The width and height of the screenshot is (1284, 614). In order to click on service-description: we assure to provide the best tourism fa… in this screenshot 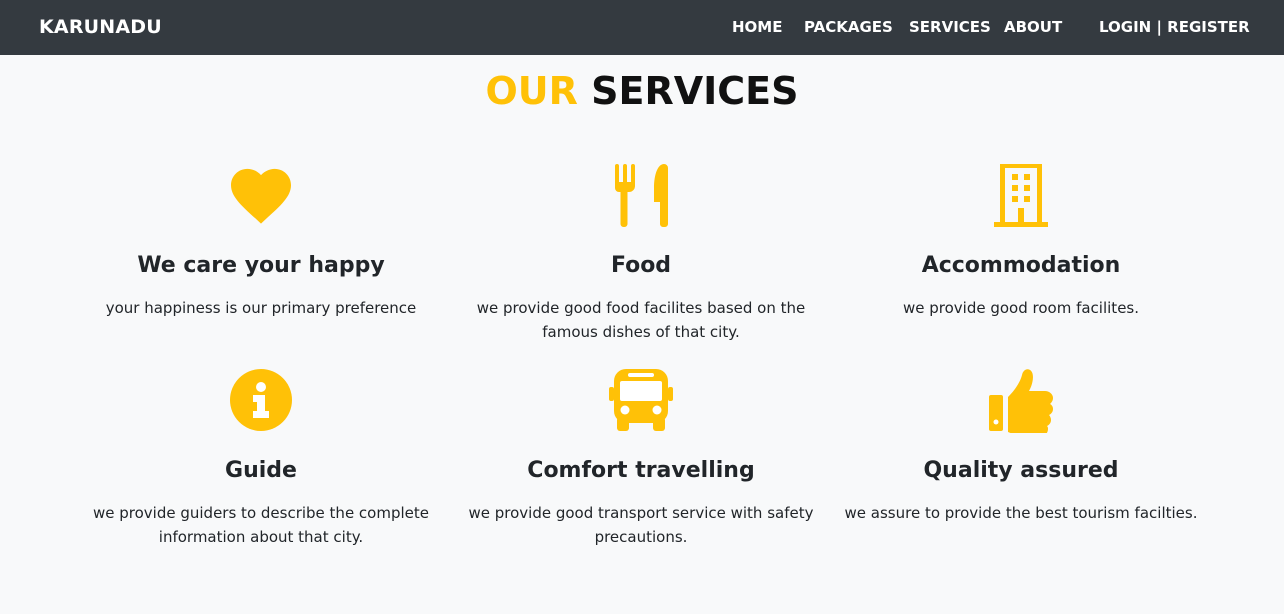, I will do `click(1021, 513)`.